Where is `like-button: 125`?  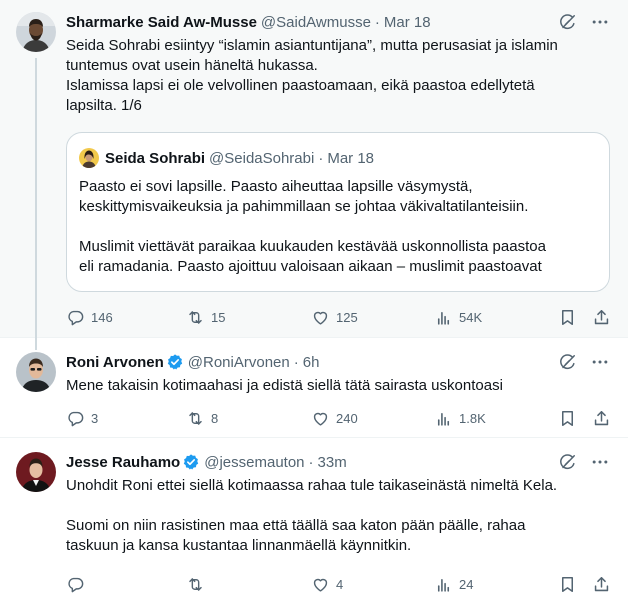
like-button: 125 is located at coordinates (334, 317).